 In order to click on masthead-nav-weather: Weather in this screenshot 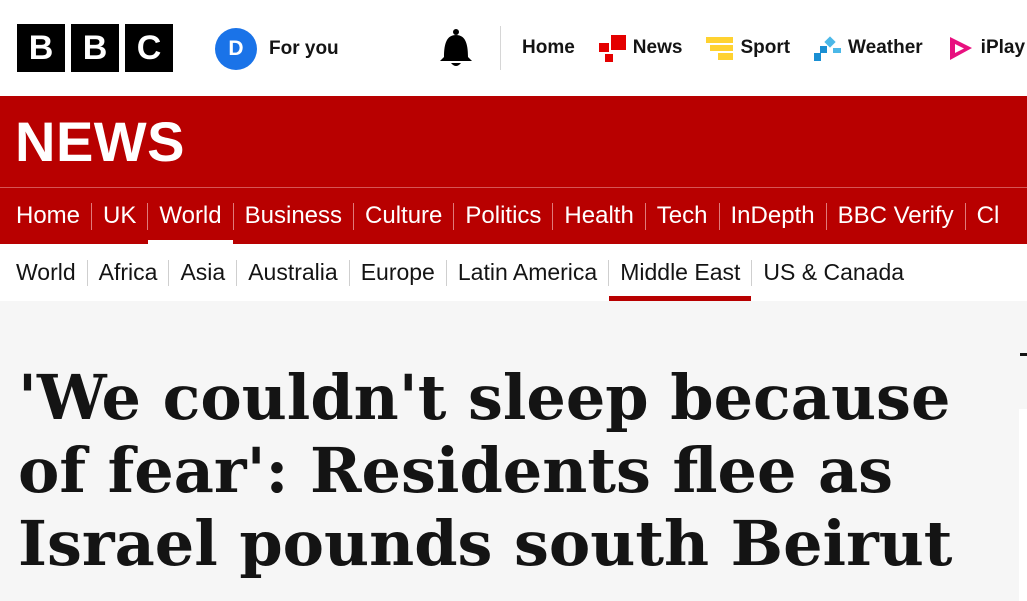, I will do `click(868, 48)`.